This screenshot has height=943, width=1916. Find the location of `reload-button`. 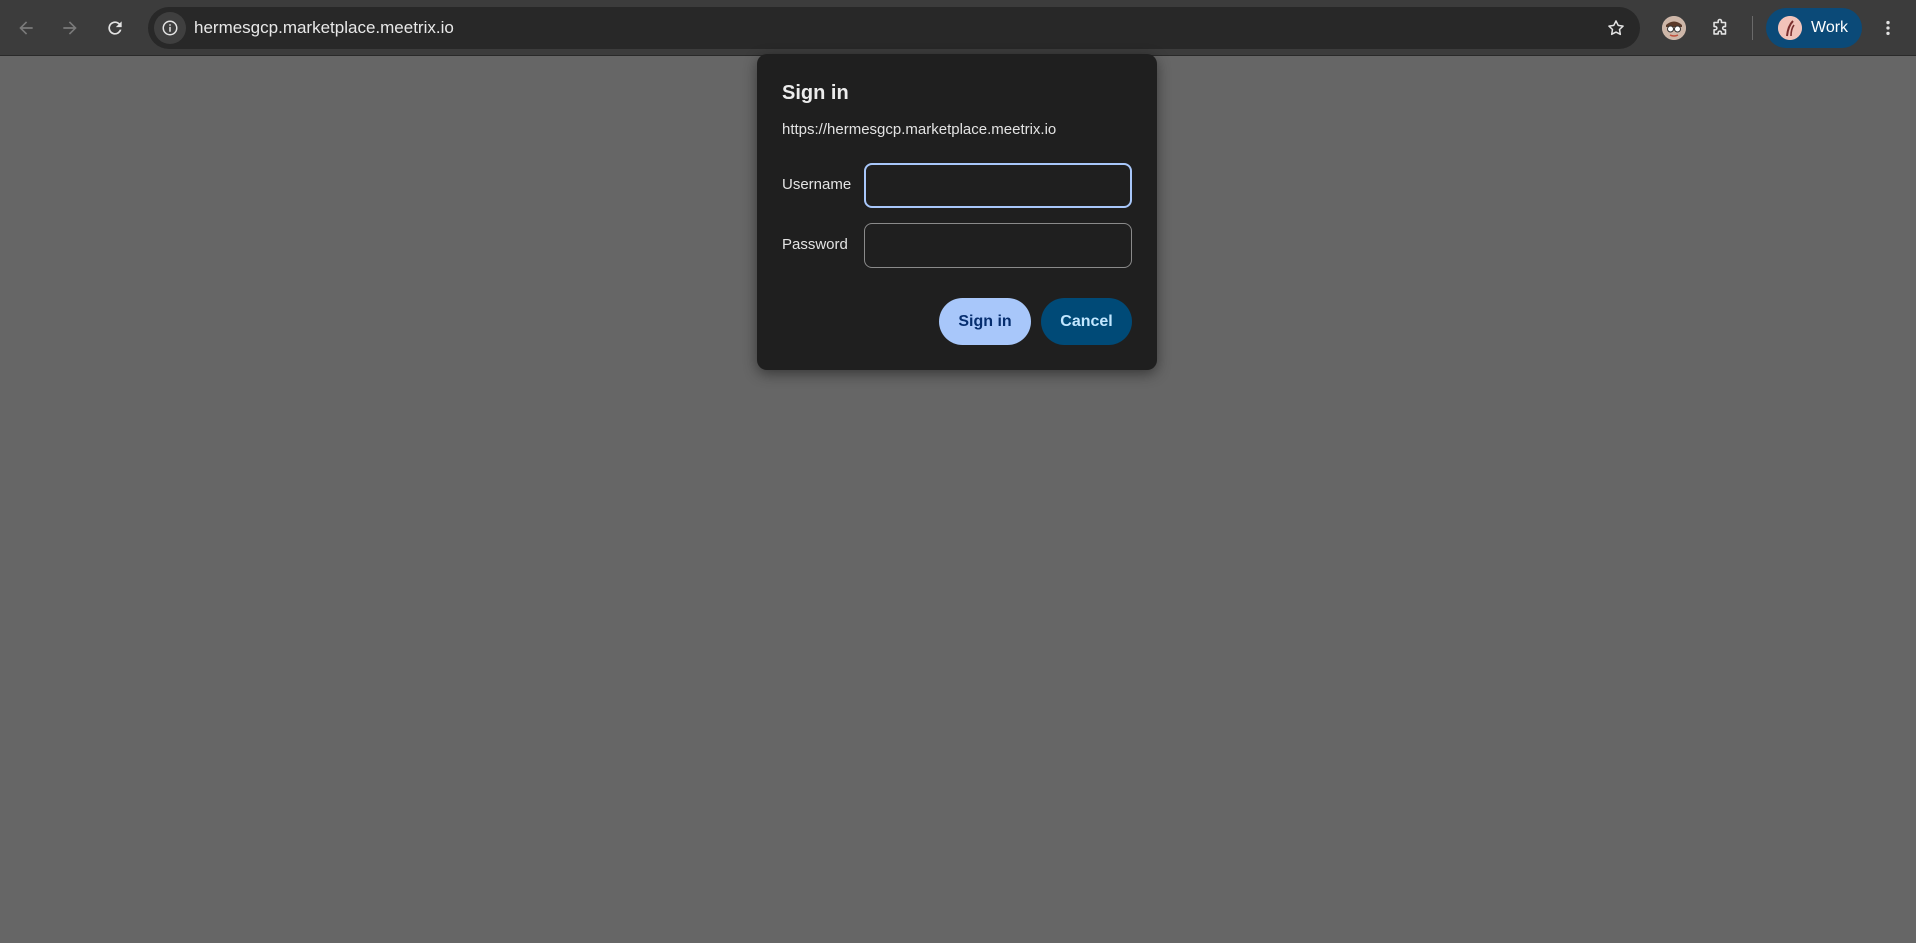

reload-button is located at coordinates (115, 28).